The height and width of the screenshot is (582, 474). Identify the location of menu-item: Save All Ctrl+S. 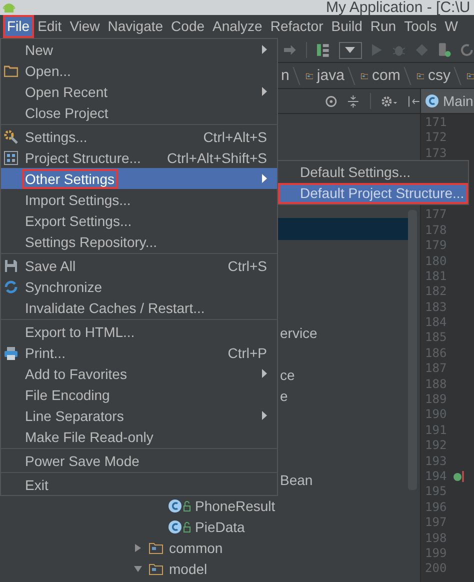
(139, 265).